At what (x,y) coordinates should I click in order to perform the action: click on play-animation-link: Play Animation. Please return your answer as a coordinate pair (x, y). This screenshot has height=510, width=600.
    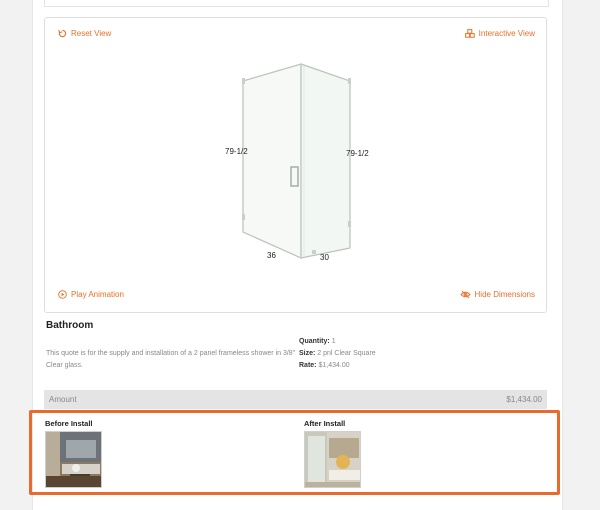
    Looking at the image, I should click on (91, 294).